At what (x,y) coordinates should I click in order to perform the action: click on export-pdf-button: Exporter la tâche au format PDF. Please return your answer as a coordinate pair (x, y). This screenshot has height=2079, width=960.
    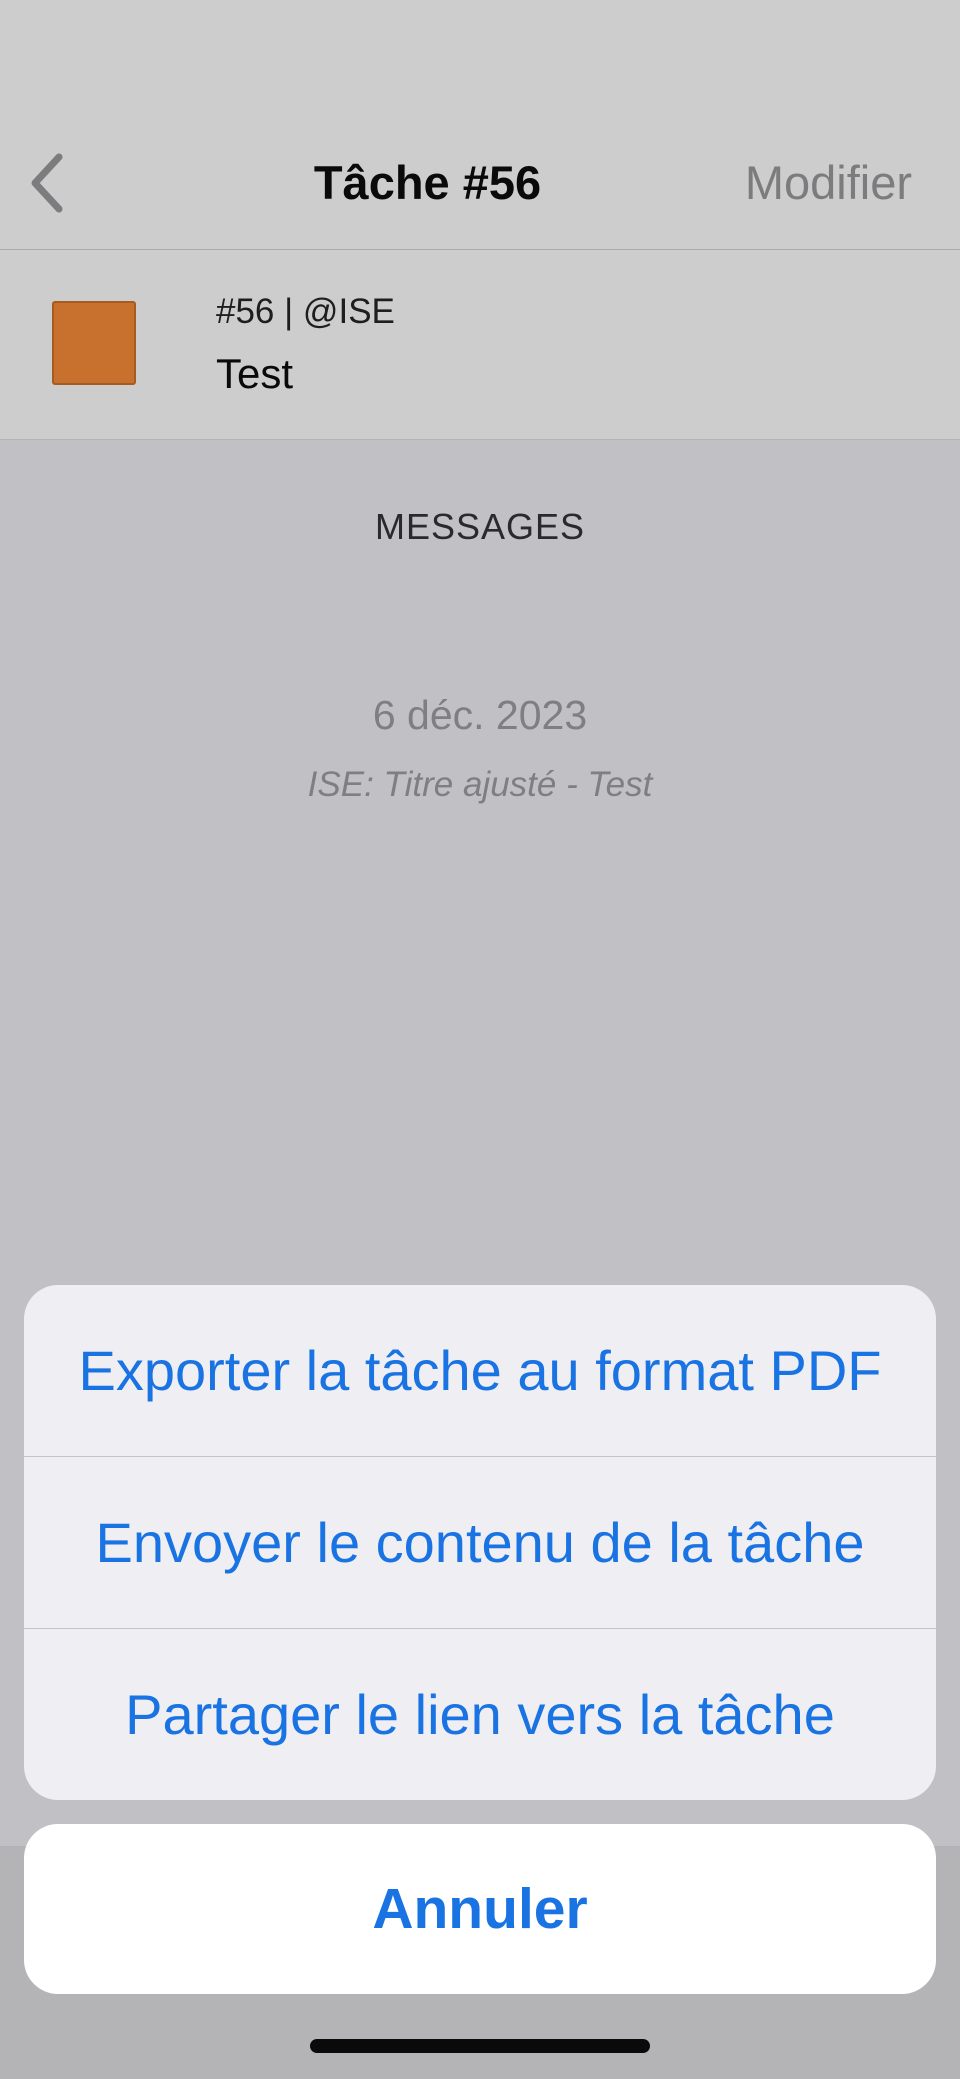
    Looking at the image, I should click on (480, 1371).